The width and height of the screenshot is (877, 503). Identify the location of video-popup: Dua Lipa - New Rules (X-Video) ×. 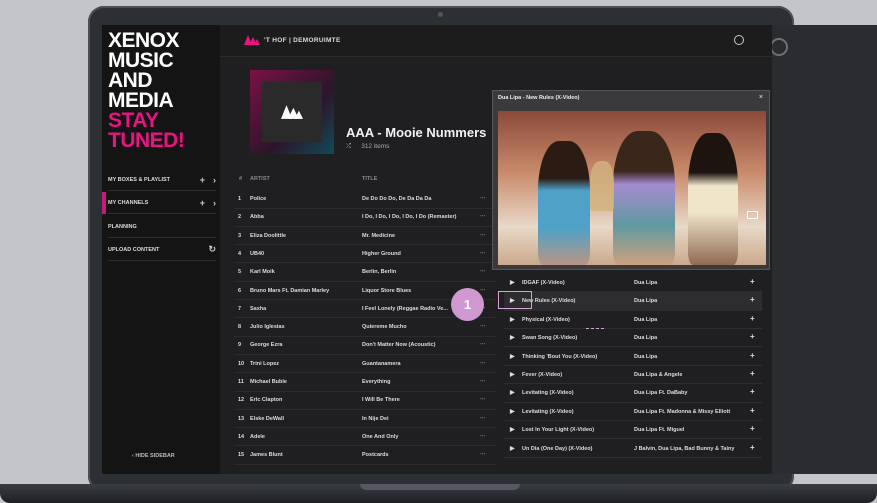
(631, 180).